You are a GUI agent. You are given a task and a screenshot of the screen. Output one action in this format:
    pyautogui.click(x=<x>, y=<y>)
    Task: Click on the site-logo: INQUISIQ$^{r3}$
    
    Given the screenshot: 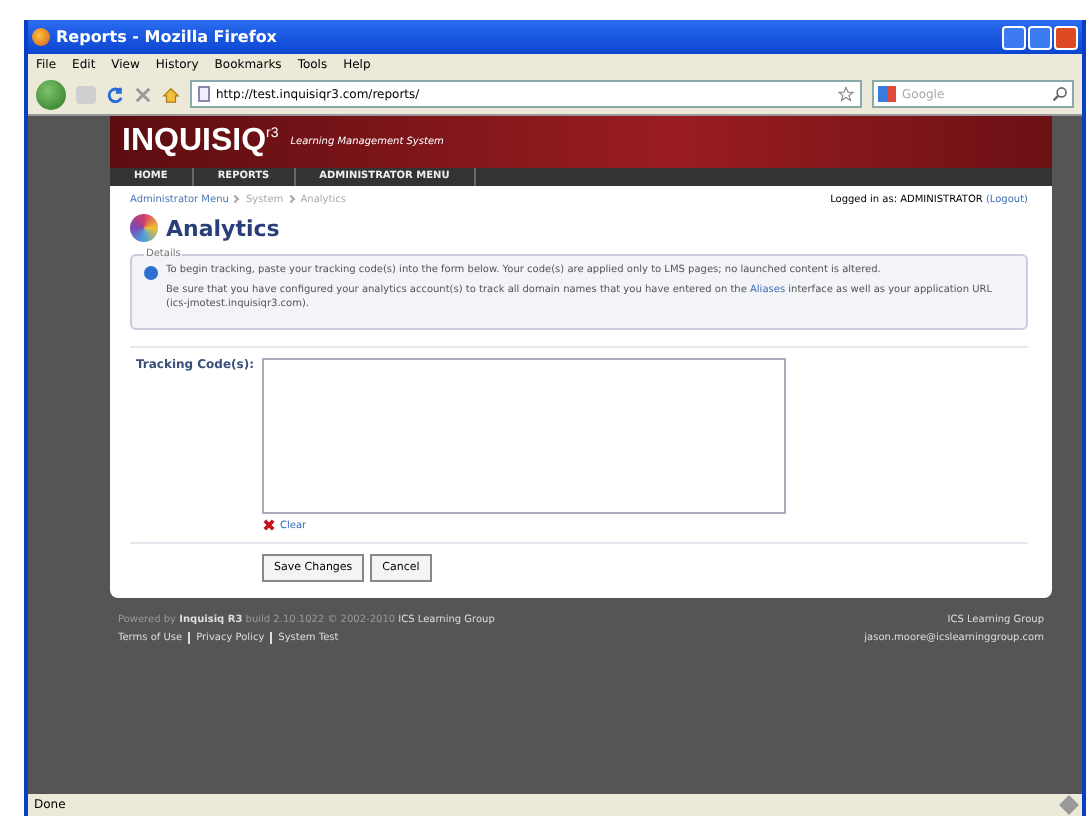 What is the action you would take?
    pyautogui.click(x=200, y=142)
    